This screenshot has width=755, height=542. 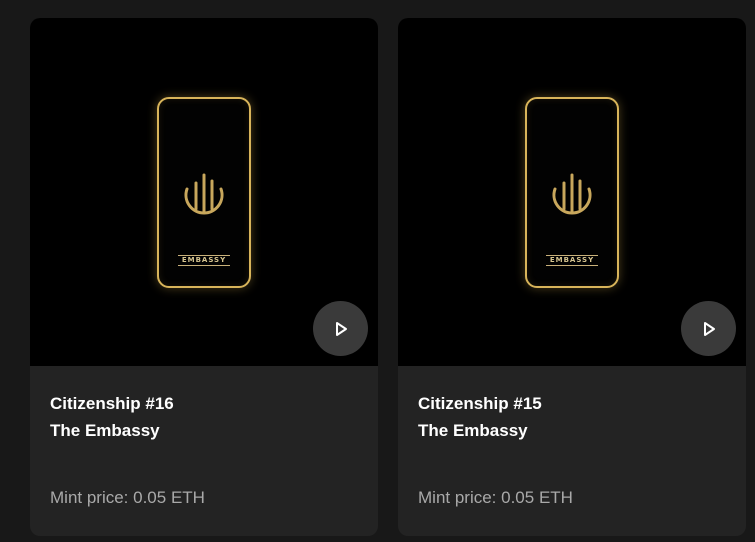 What do you see at coordinates (204, 403) in the screenshot?
I see `nft-name: Citizenship #16` at bounding box center [204, 403].